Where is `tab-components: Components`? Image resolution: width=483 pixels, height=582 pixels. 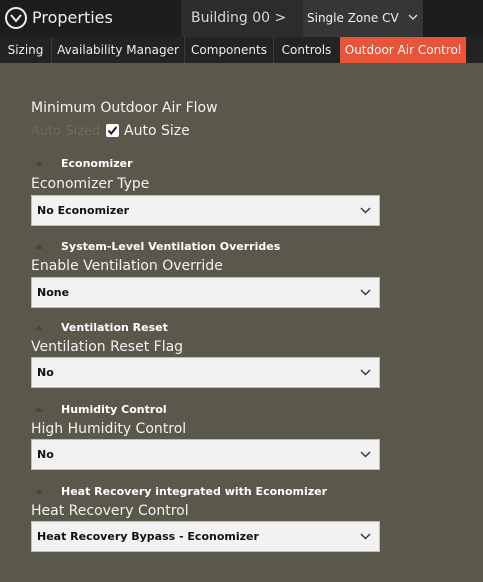
tab-components: Components is located at coordinates (228, 50).